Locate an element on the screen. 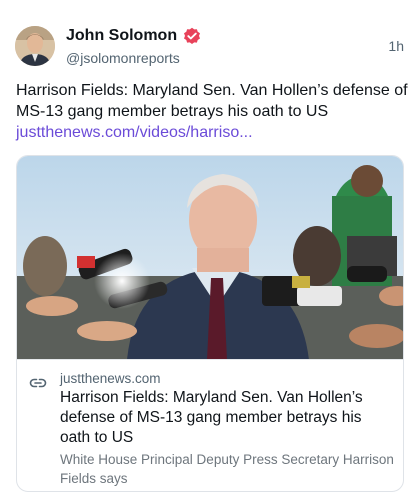 Image resolution: width=420 pixels, height=500 pixels. avatar is located at coordinates (35, 46).